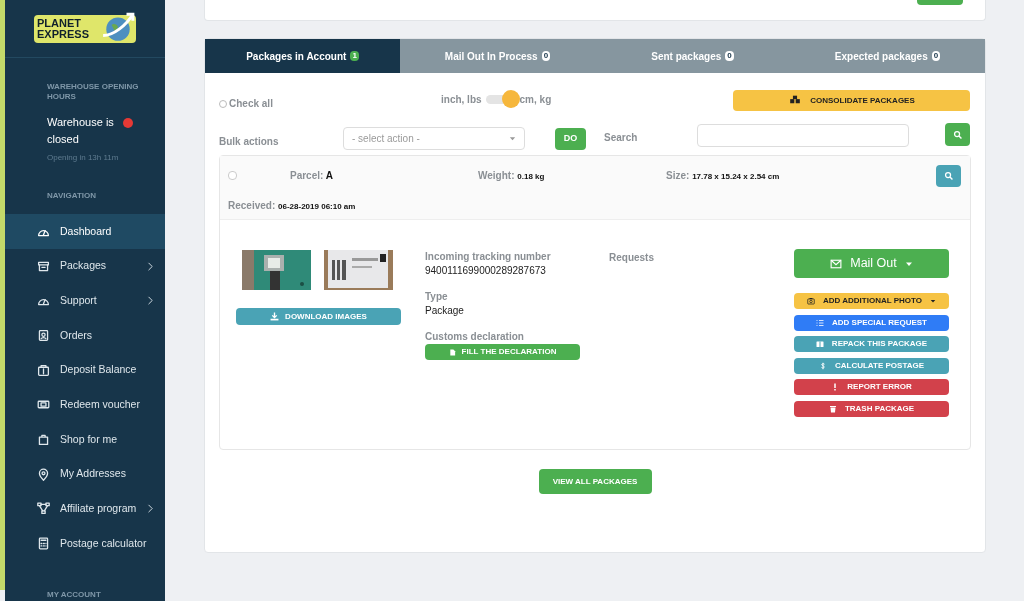  What do you see at coordinates (511, 176) in the screenshot?
I see `field-text: Weight: 0.18 kg` at bounding box center [511, 176].